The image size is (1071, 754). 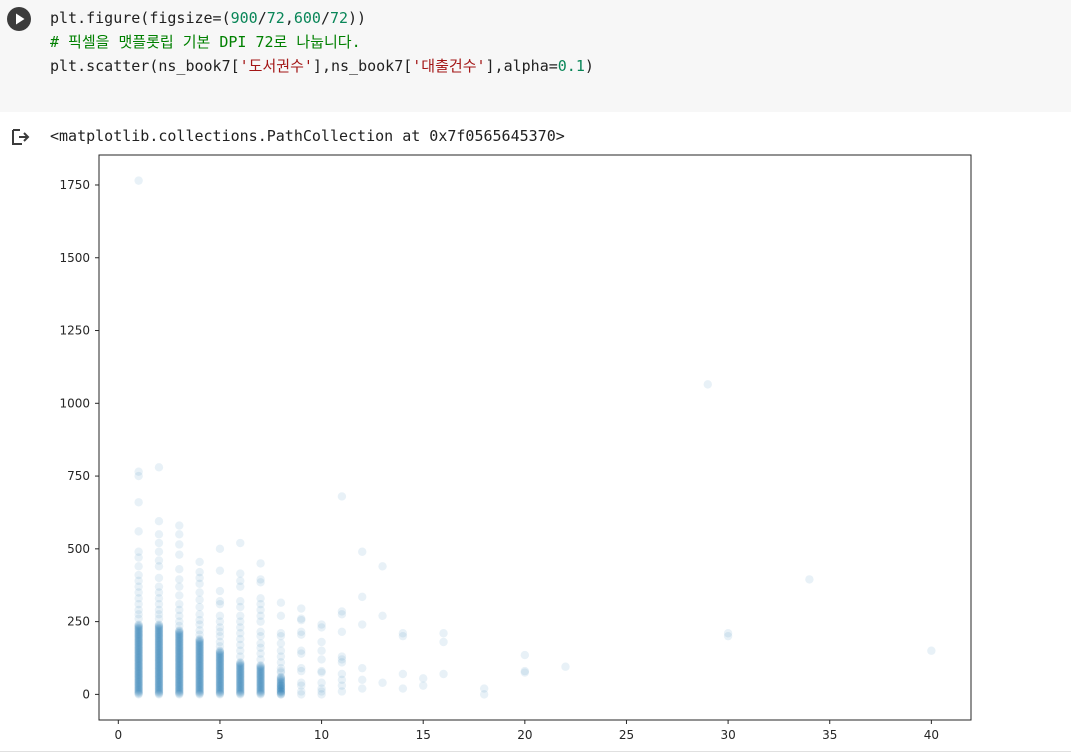 What do you see at coordinates (74, 185) in the screenshot?
I see `y-tick-label: 1750` at bounding box center [74, 185].